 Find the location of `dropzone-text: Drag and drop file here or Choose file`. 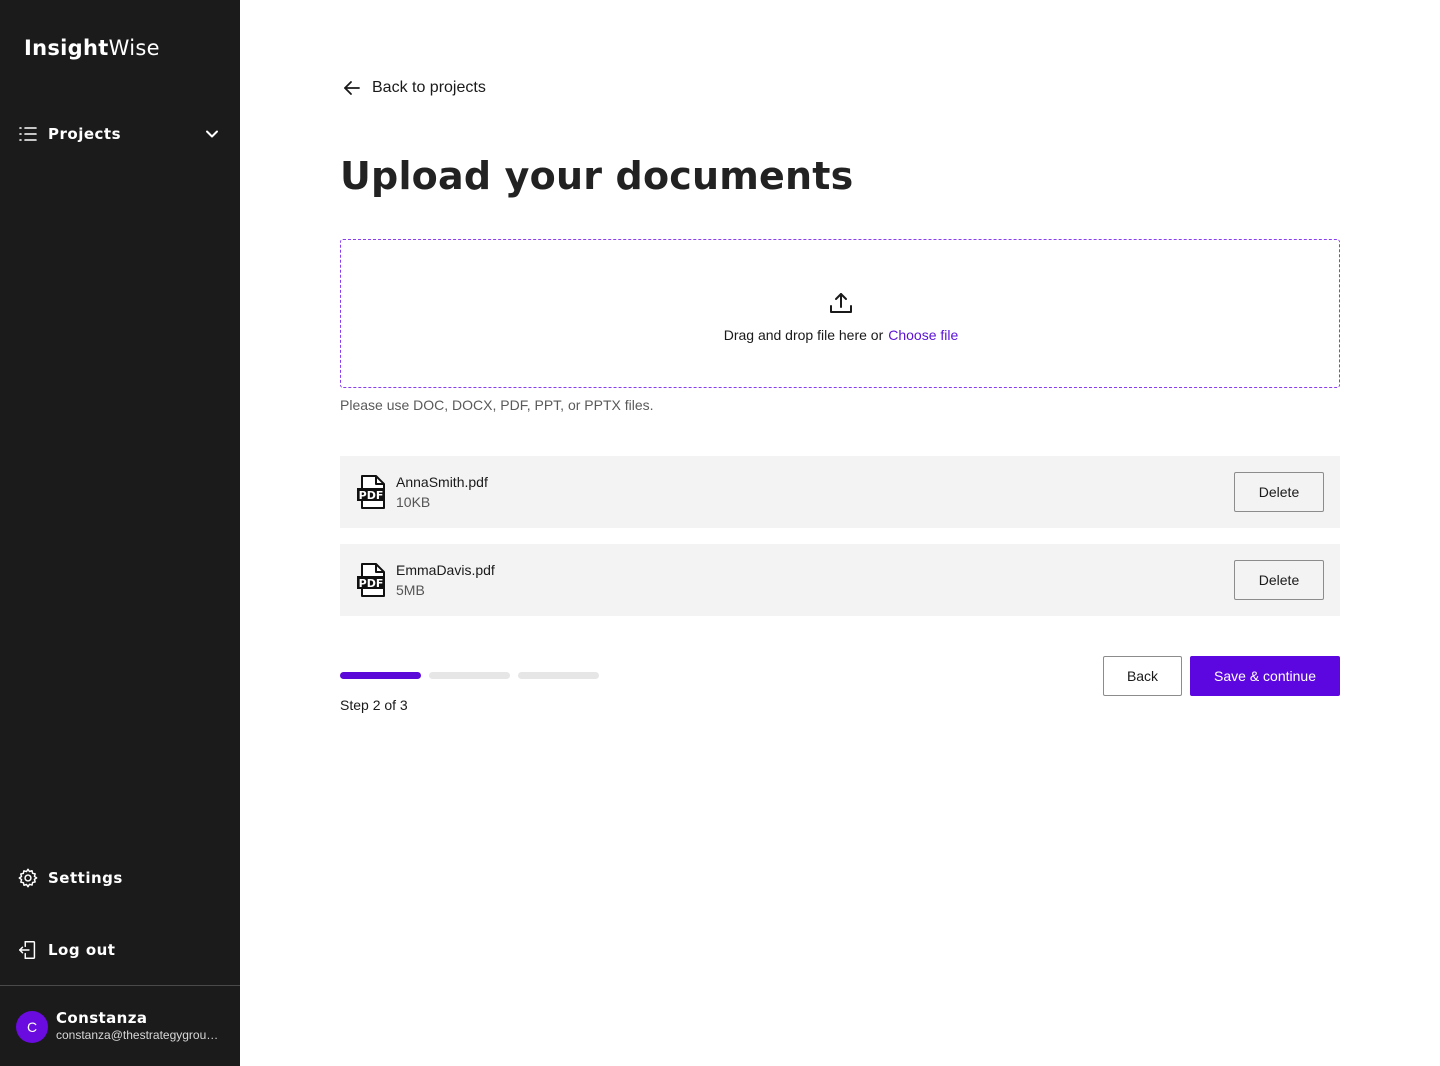

dropzone-text: Drag and drop file here or Choose file is located at coordinates (841, 335).